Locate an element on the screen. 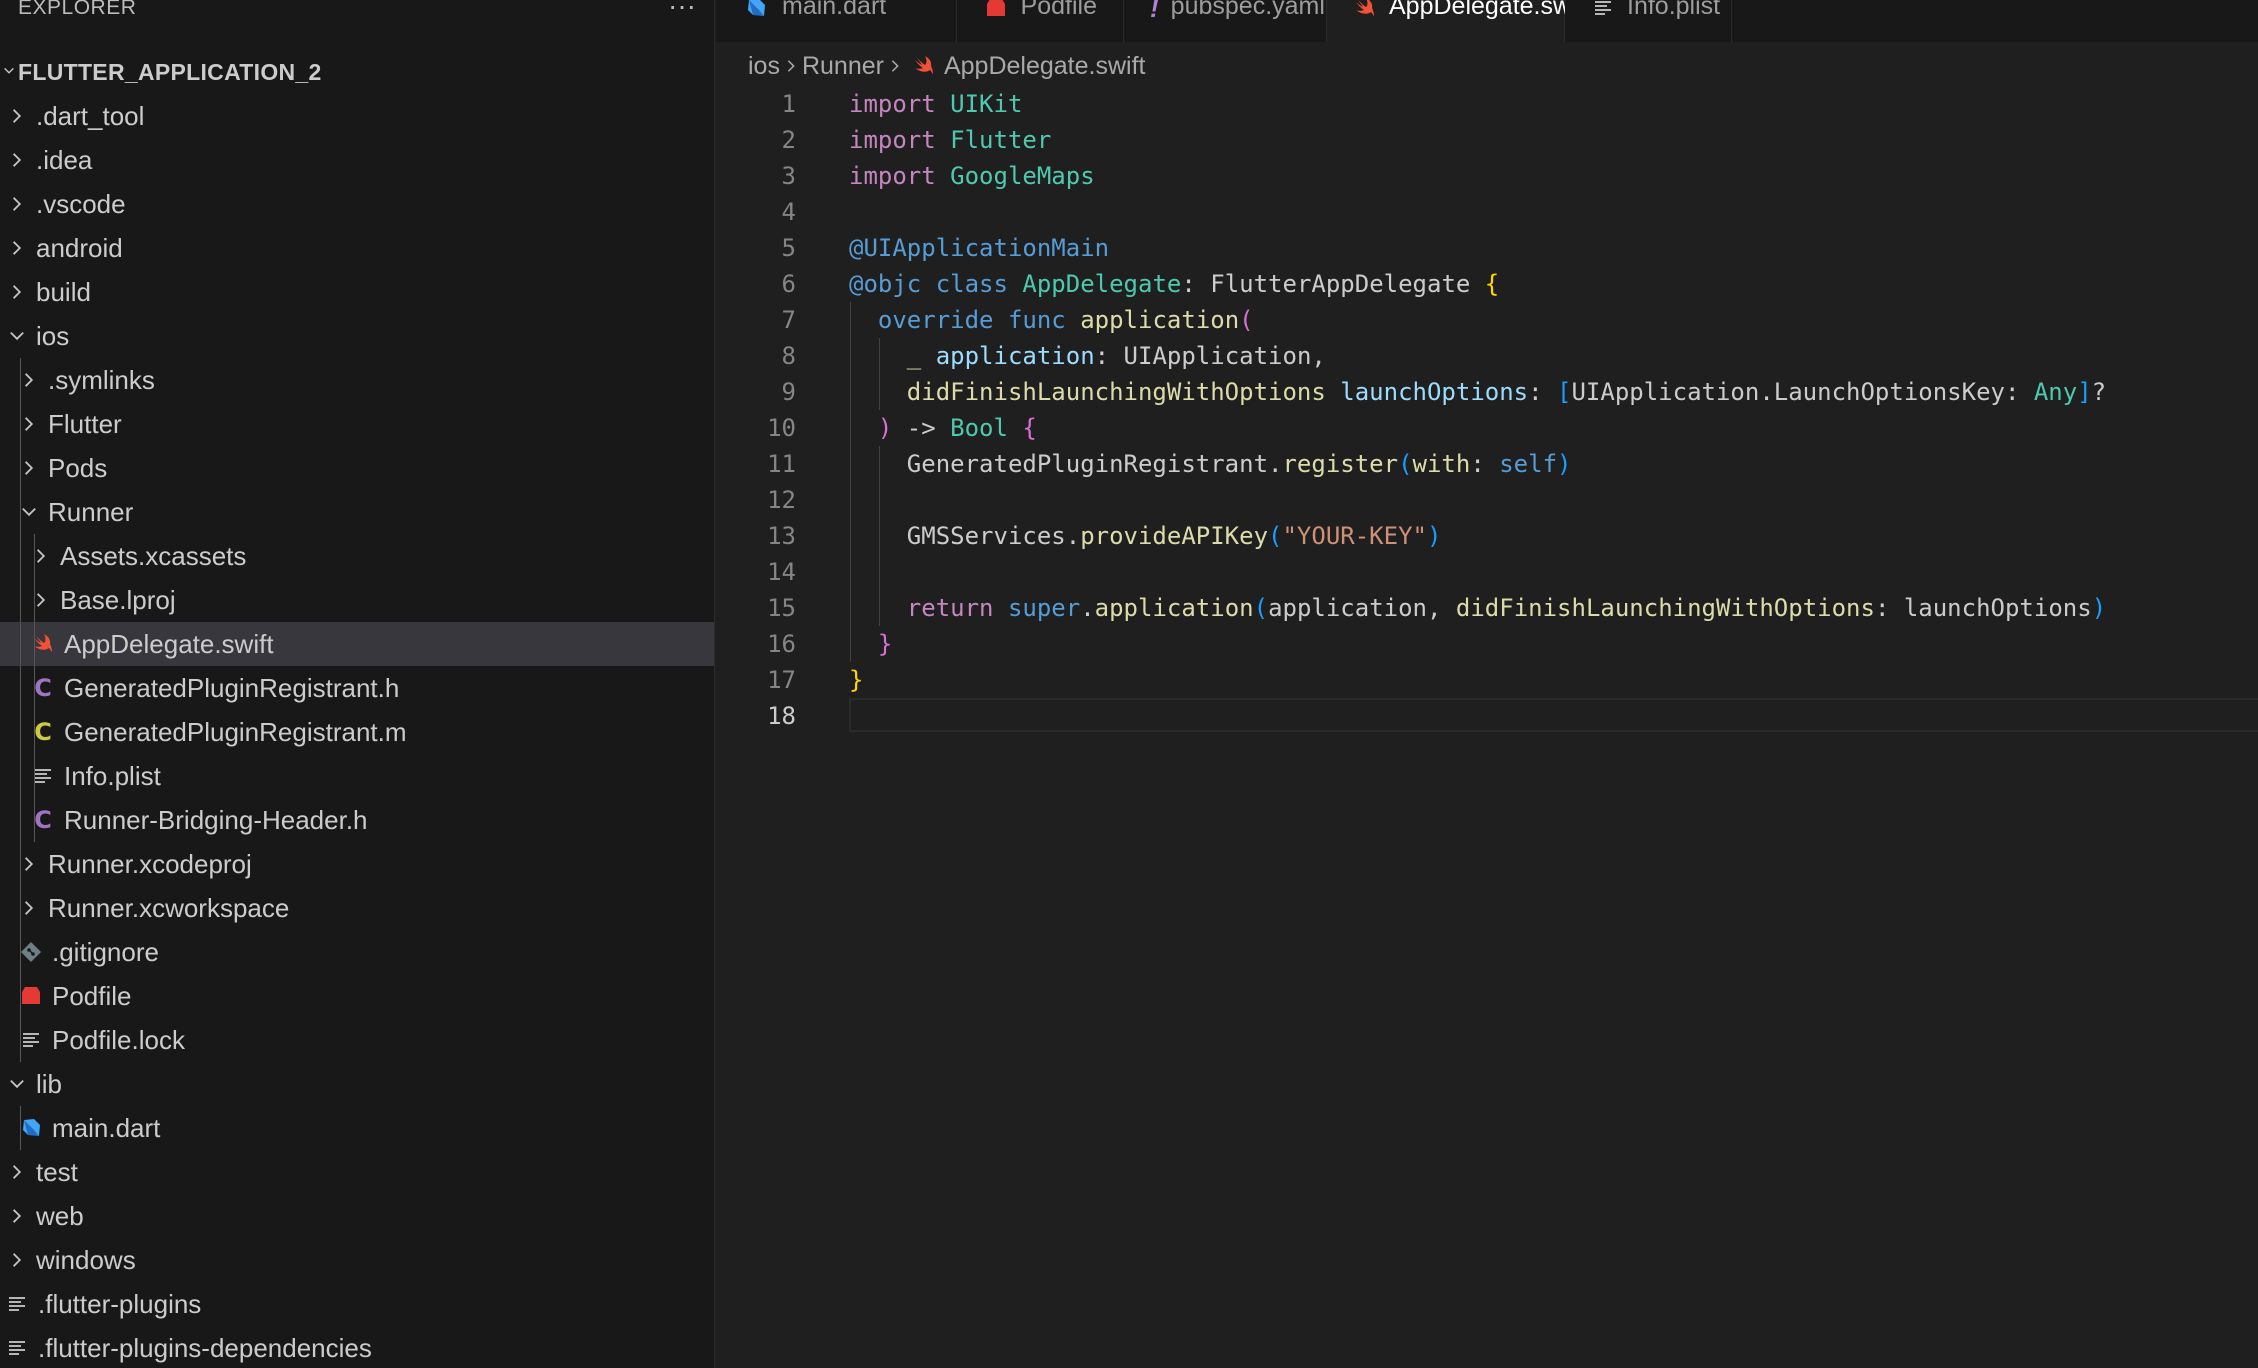  tree-item-info-plist: Info.plist is located at coordinates (357, 776).